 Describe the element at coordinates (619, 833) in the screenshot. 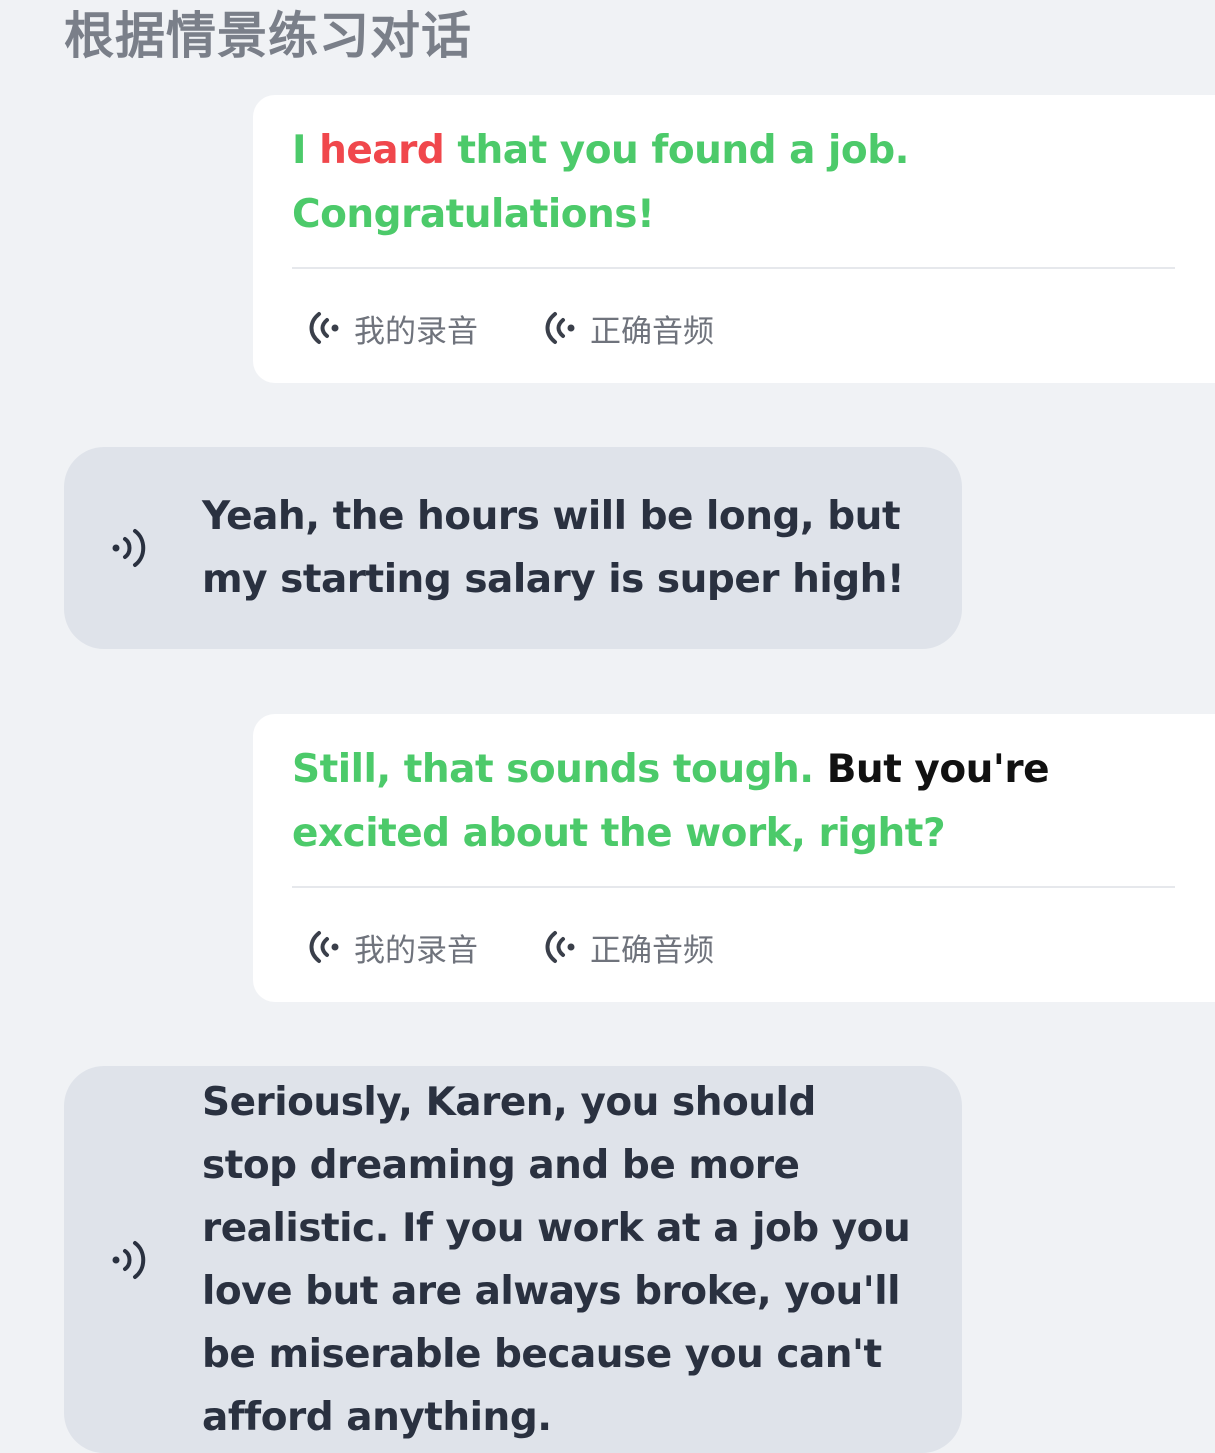

I see `sentence-segment-correct: excited about the work, right?` at that location.